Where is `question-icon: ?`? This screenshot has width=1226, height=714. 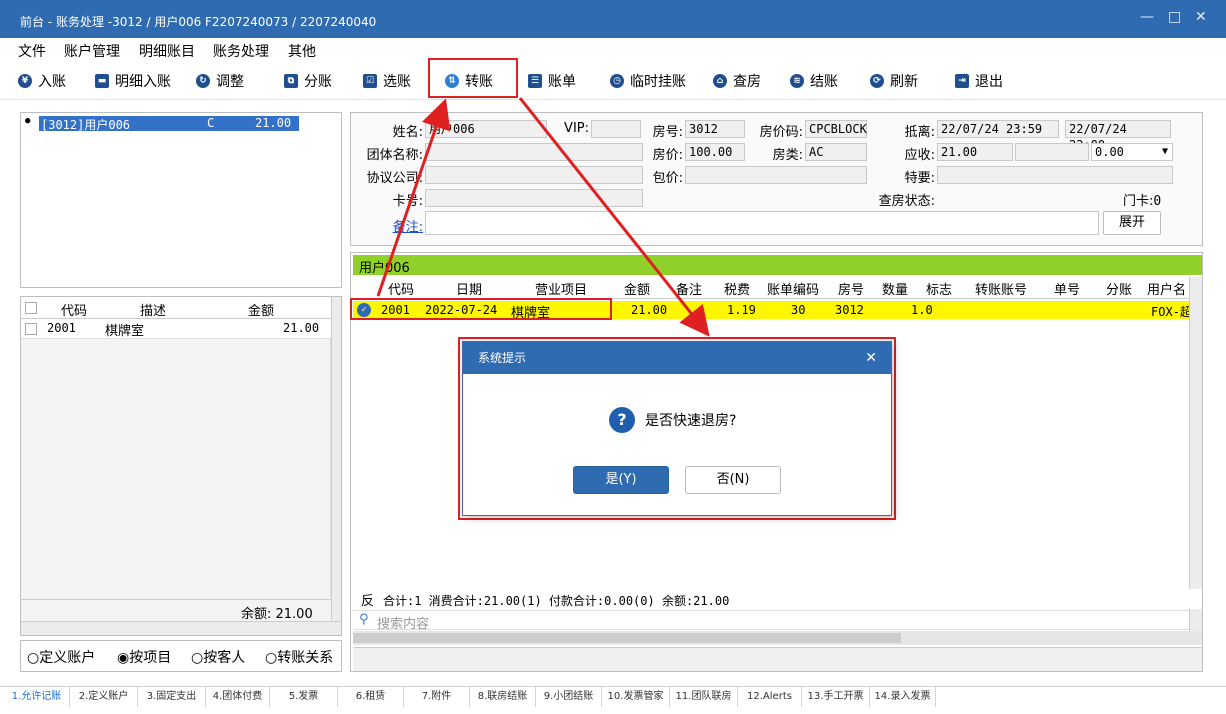
question-icon: ? is located at coordinates (622, 420).